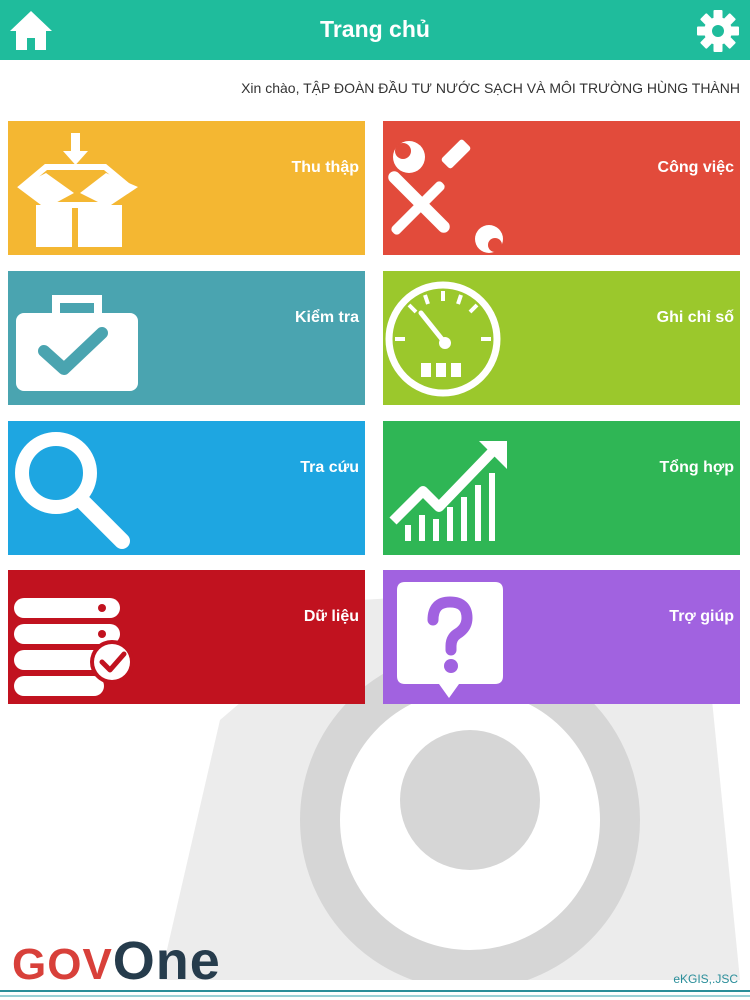  I want to click on database-check-icon, so click(74, 647).